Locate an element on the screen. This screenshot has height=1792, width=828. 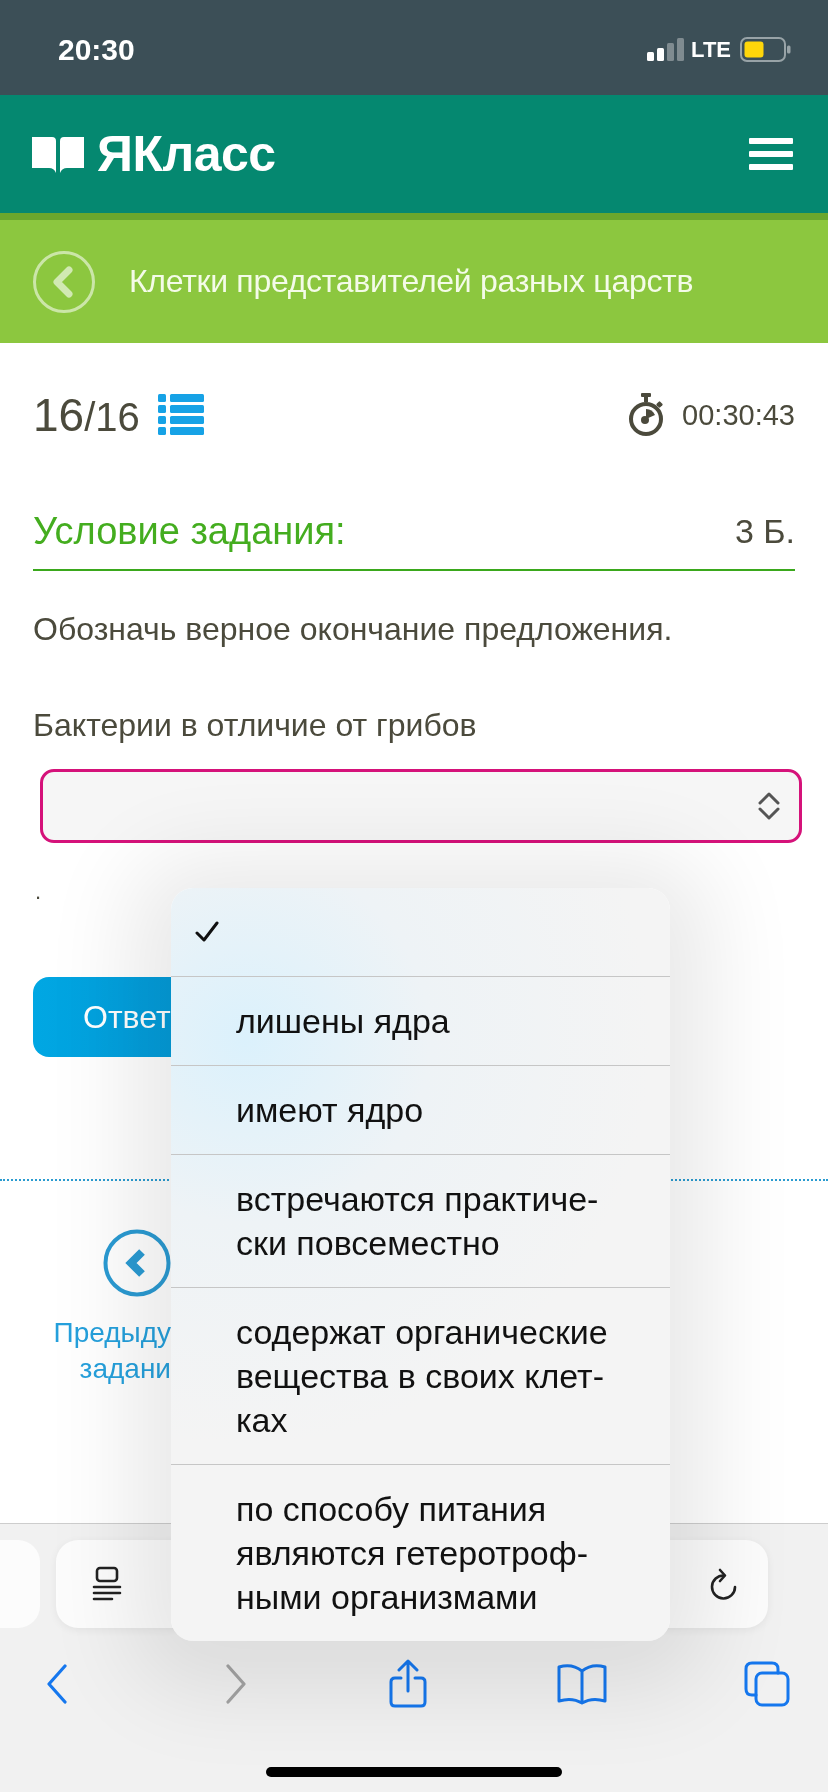
check-icon is located at coordinates (207, 932).